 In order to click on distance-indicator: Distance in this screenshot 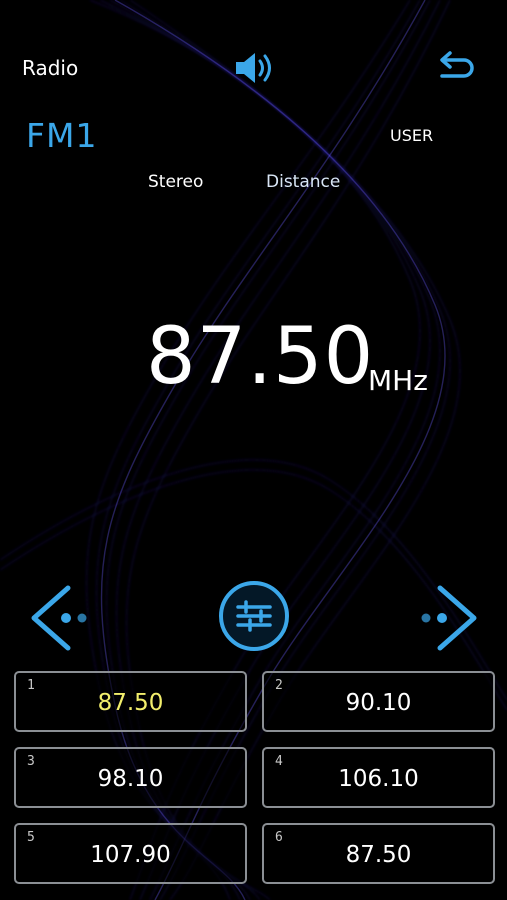, I will do `click(303, 182)`.